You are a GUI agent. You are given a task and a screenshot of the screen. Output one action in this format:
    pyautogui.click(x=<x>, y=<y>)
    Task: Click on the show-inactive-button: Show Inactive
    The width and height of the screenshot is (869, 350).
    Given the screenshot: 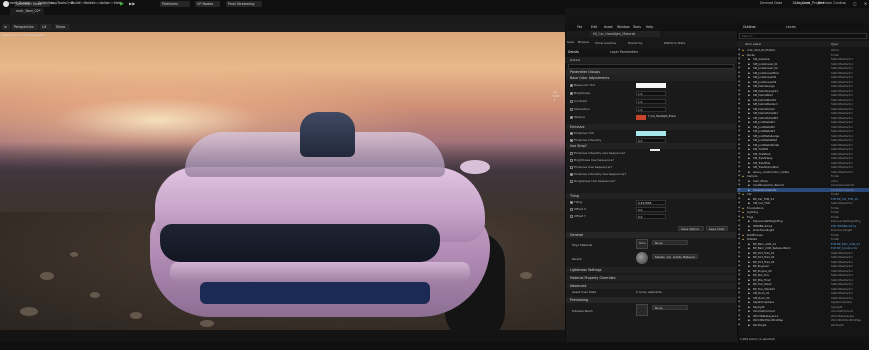 What is the action you would take?
    pyautogui.click(x=605, y=43)
    